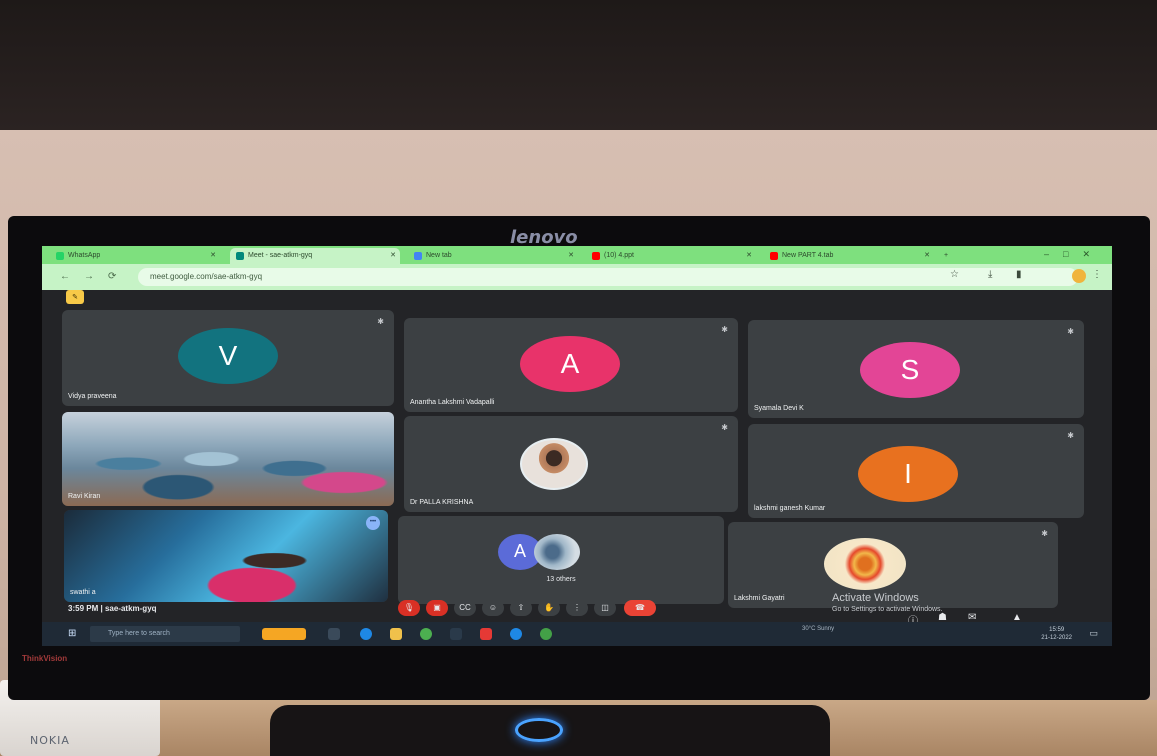 This screenshot has height=756, width=1157. What do you see at coordinates (112, 276) in the screenshot?
I see `reload-icon: ⟳` at bounding box center [112, 276].